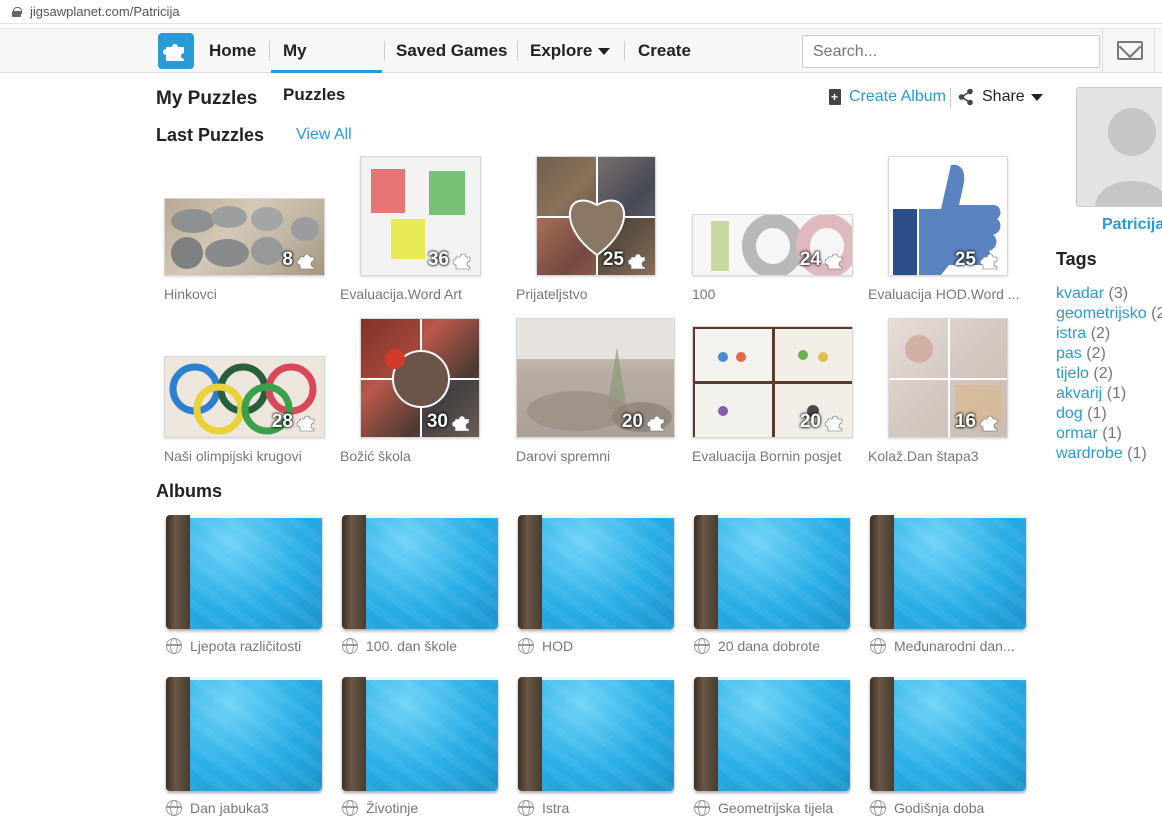 Image resolution: width=1162 pixels, height=819 pixels. Describe the element at coordinates (1000, 97) in the screenshot. I see `share-button: Share` at that location.